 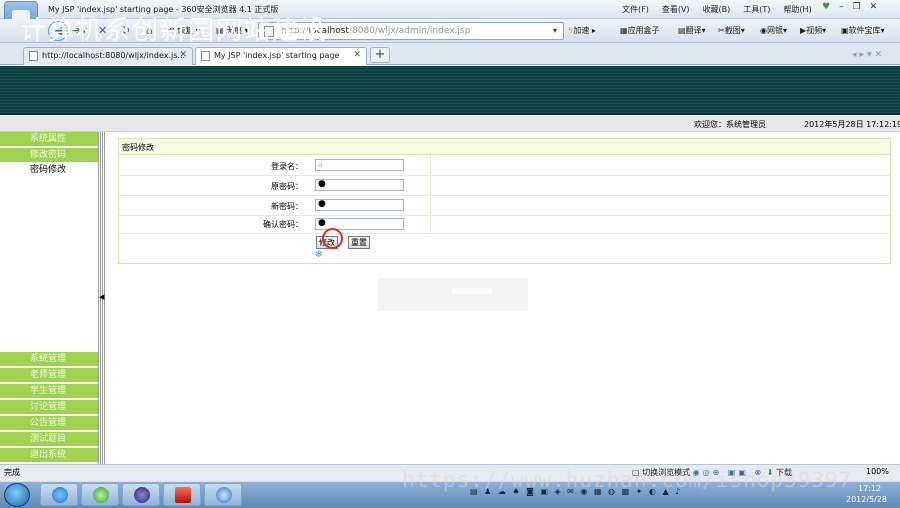 I want to click on watermark: https://www.huzhan.com/ishop39397, so click(x=627, y=480).